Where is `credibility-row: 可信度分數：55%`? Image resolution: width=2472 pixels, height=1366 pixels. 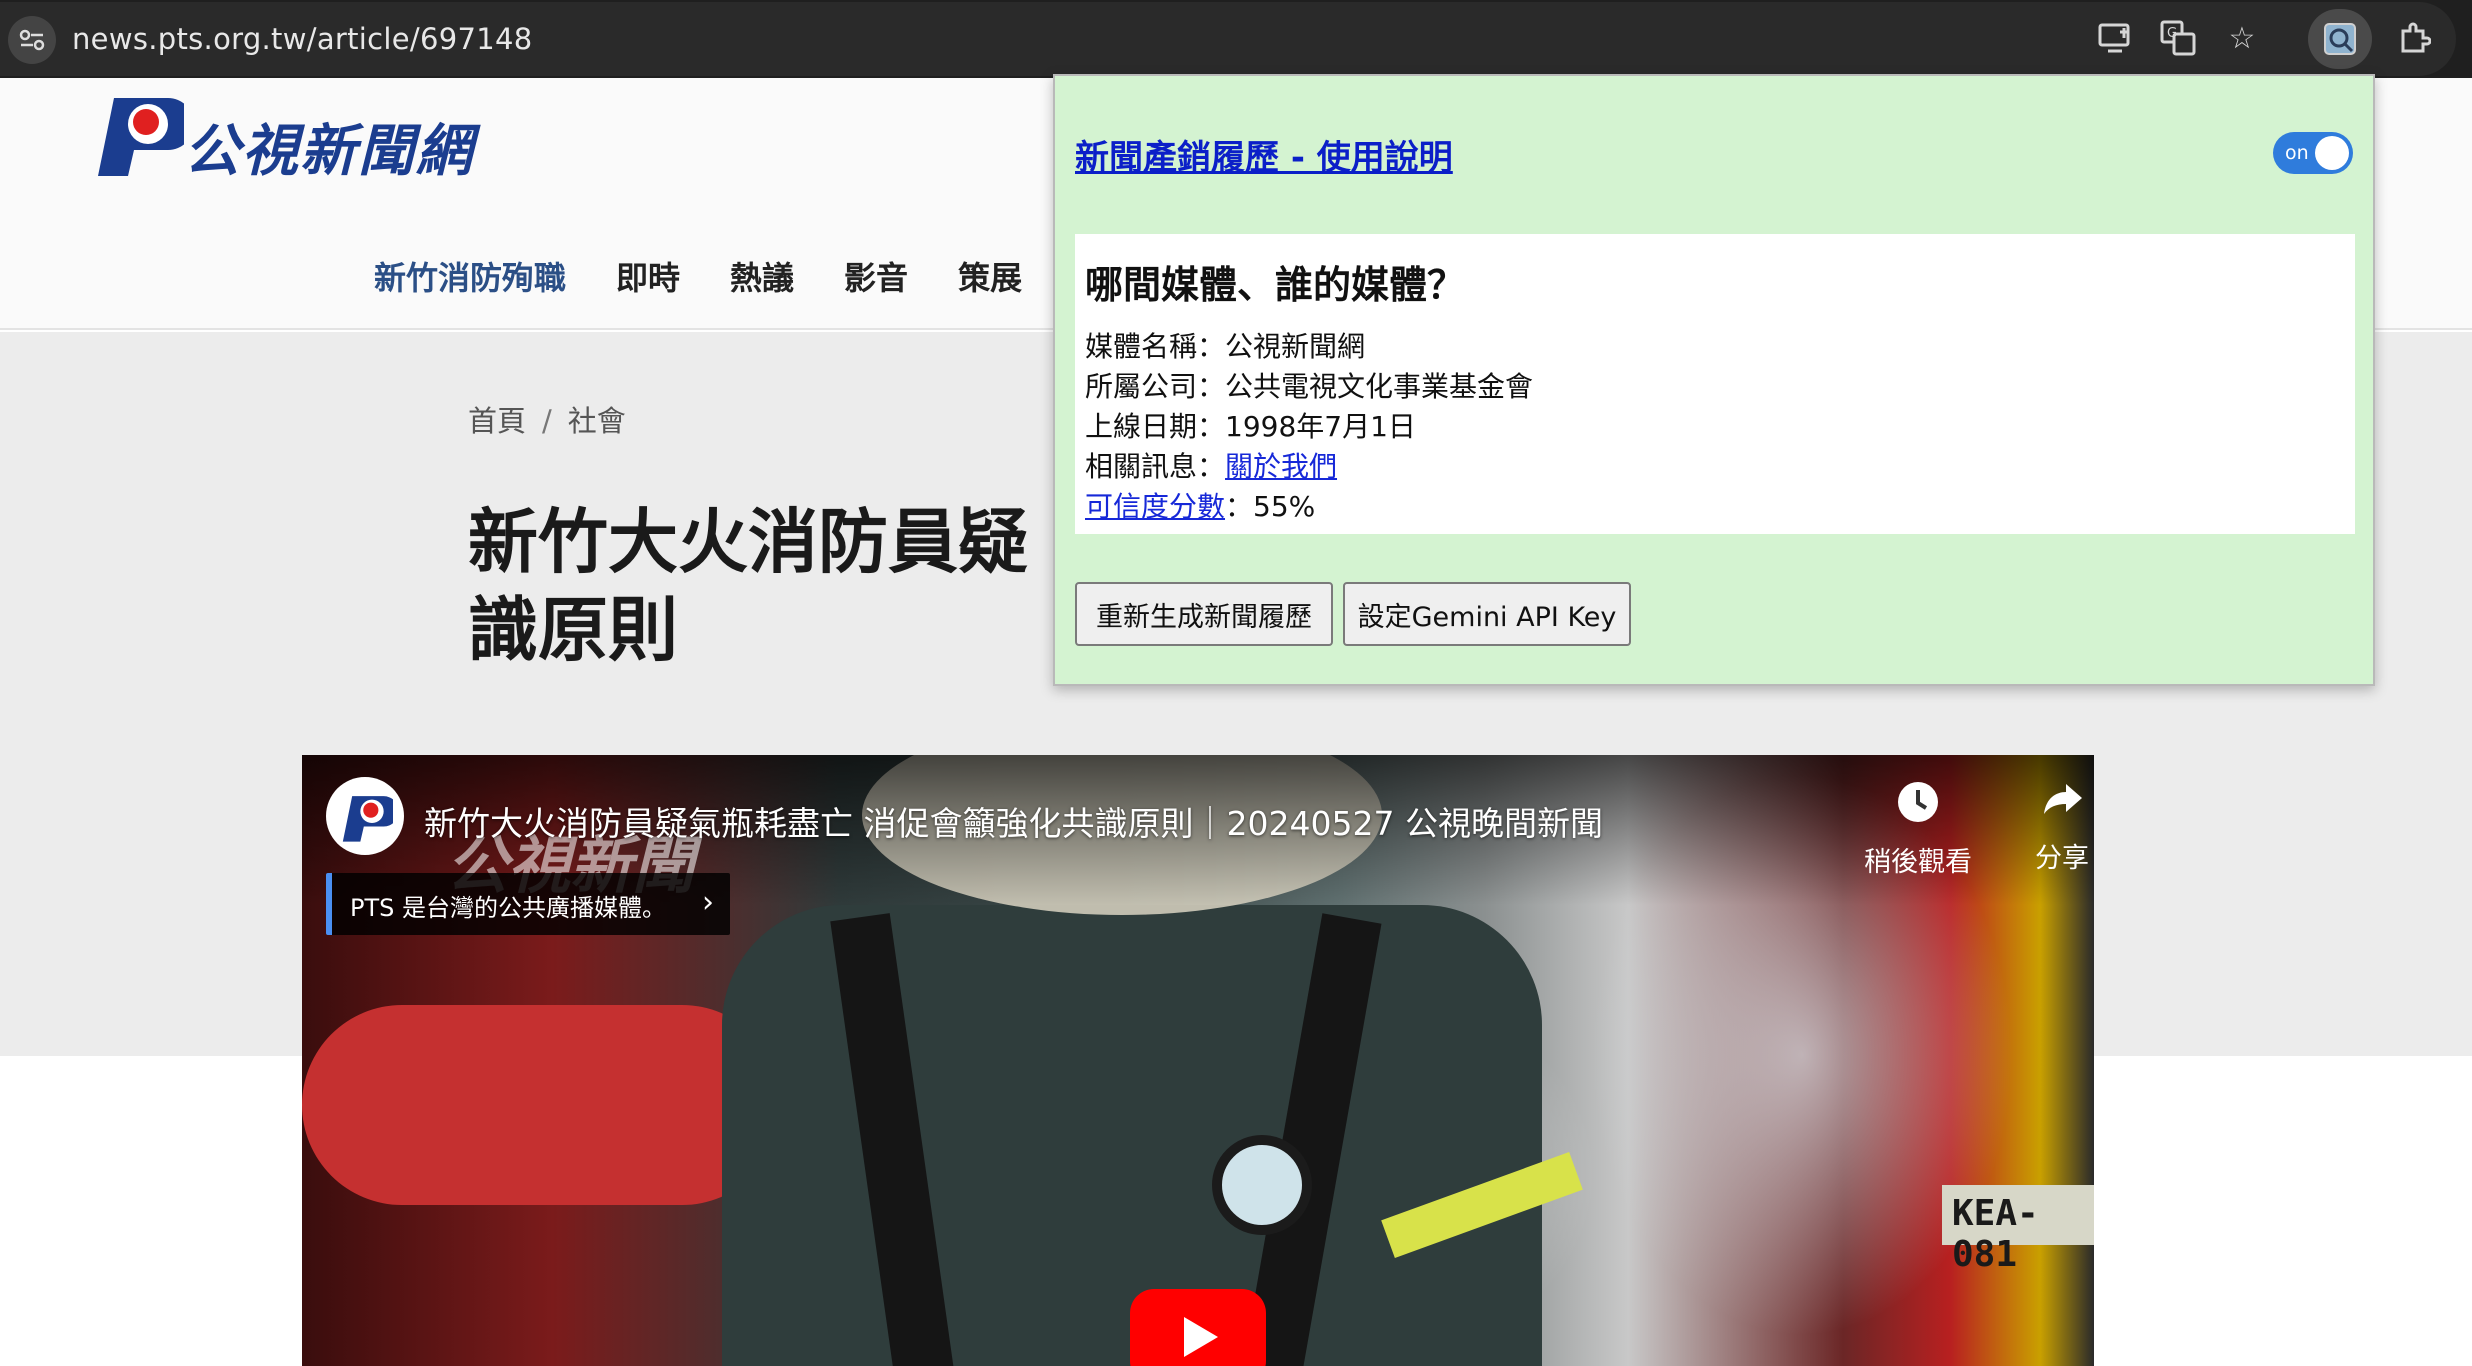 credibility-row: 可信度分數：55% is located at coordinates (1715, 507).